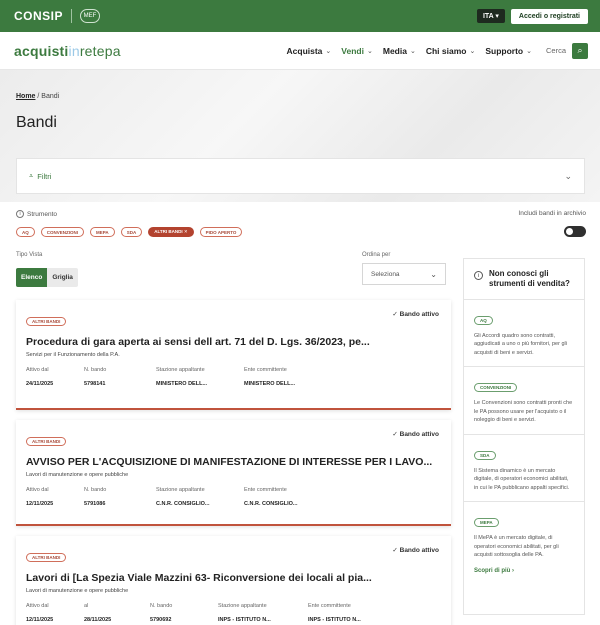  What do you see at coordinates (580, 50) in the screenshot?
I see `search-icon: ⌕` at bounding box center [580, 50].